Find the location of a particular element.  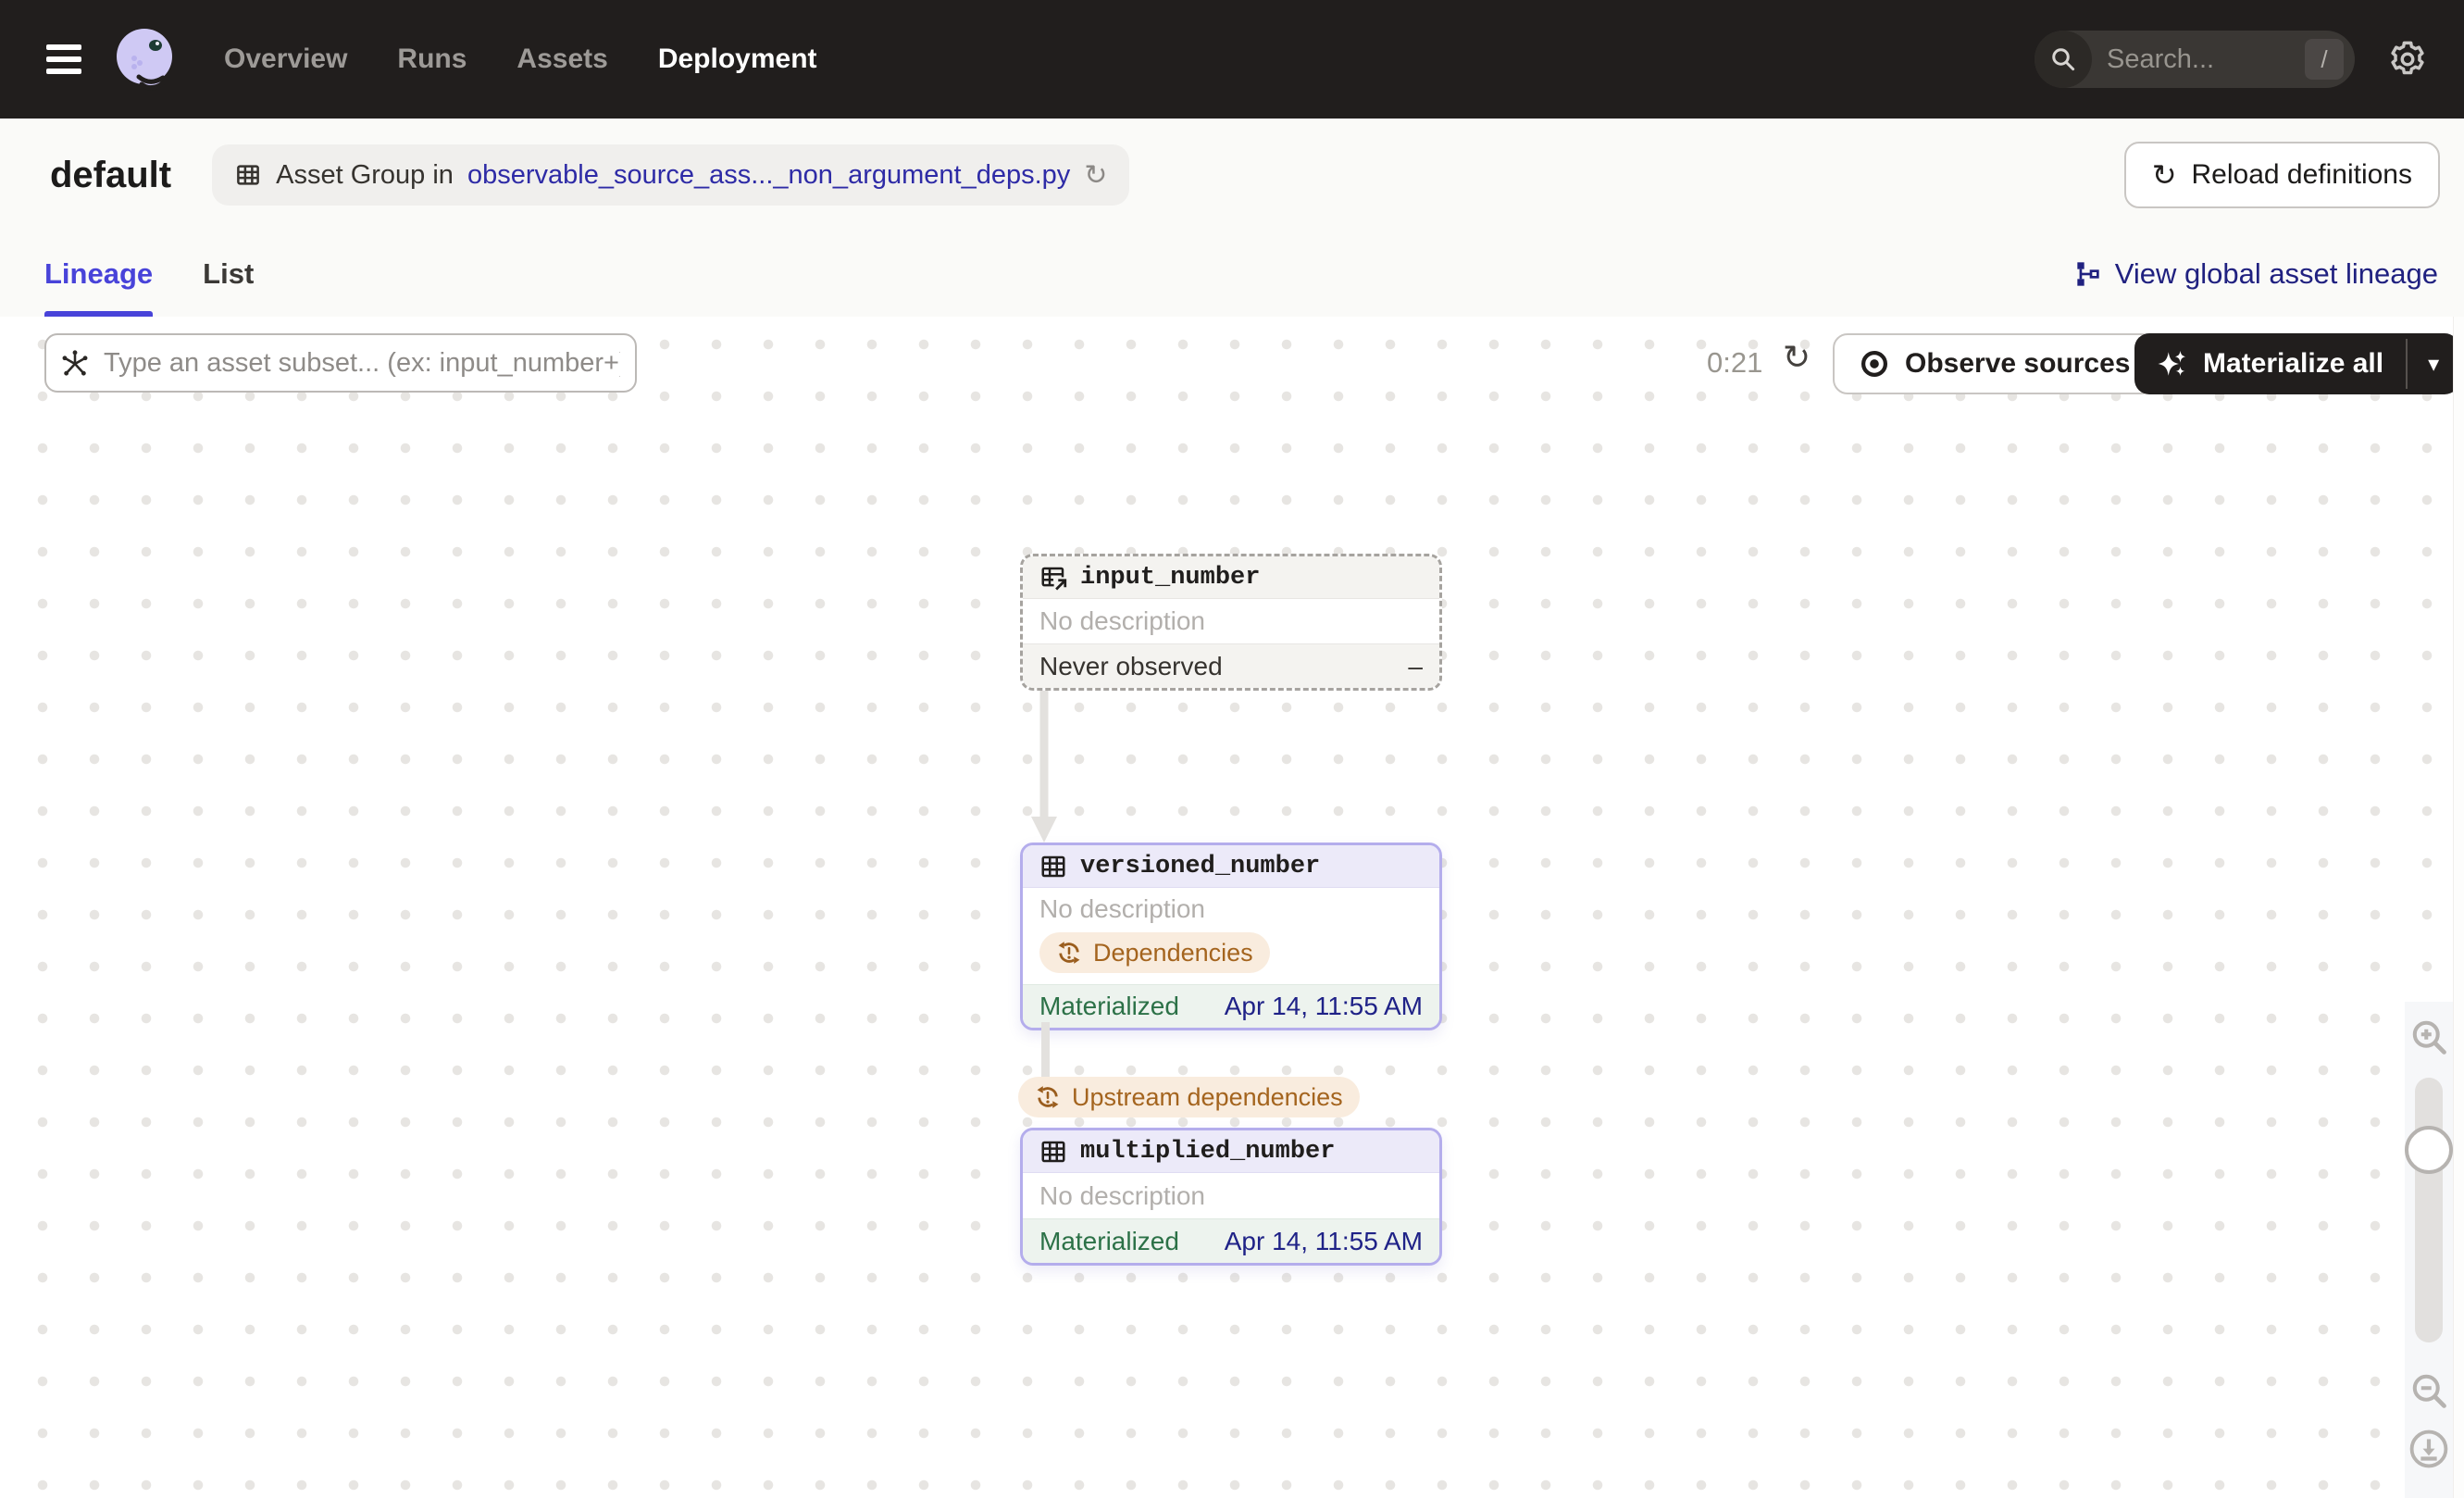

dagster-logo-icon is located at coordinates (145, 59).